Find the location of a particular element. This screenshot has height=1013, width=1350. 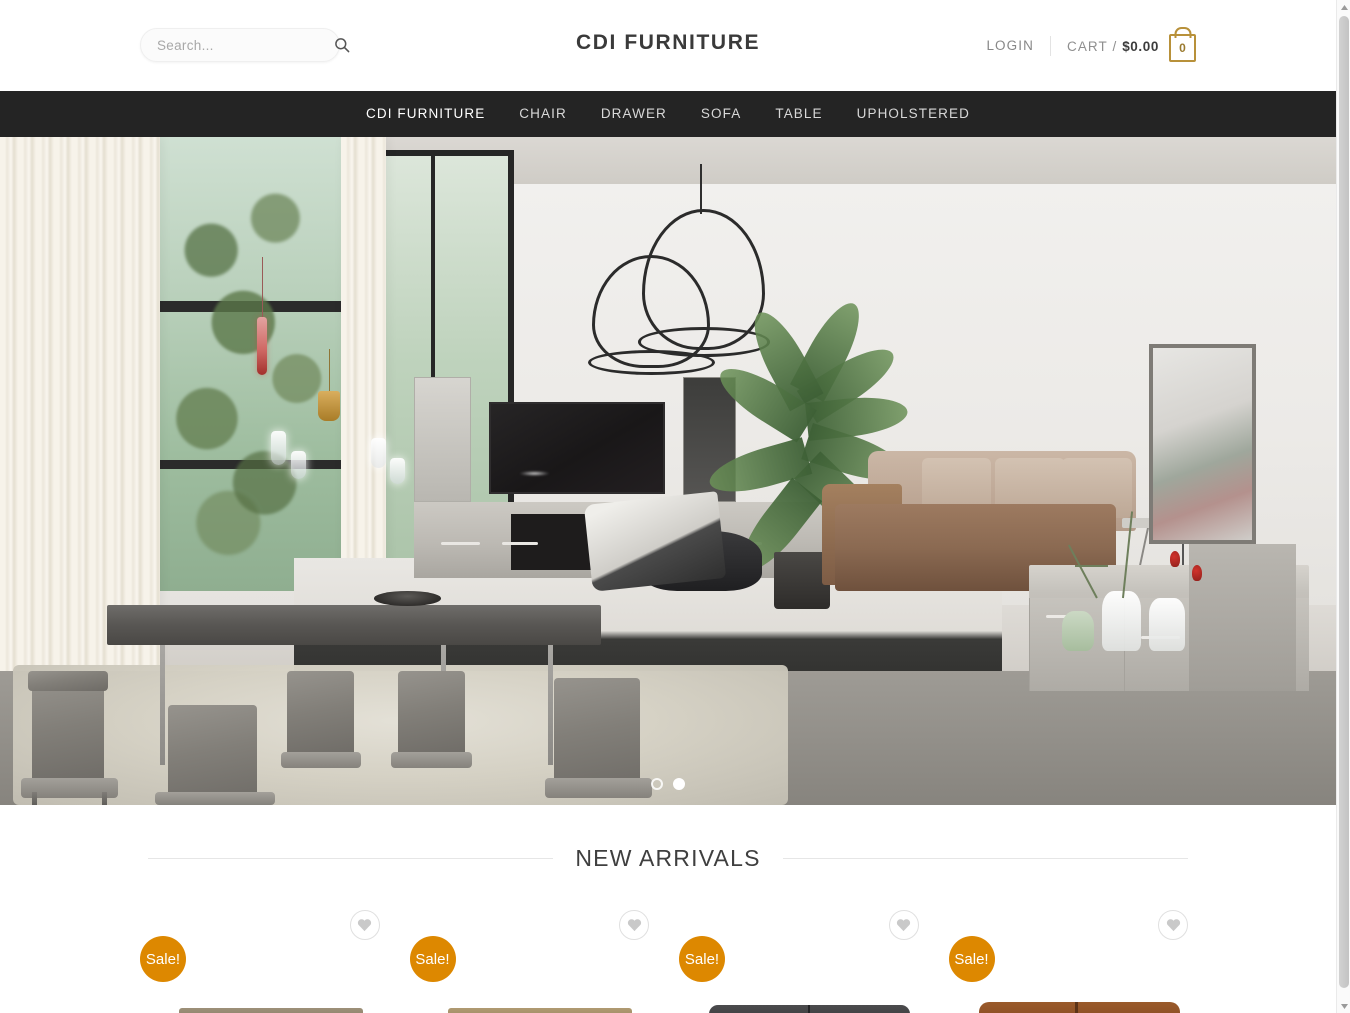

nav-item-drawer: DRAWER is located at coordinates (634, 114).